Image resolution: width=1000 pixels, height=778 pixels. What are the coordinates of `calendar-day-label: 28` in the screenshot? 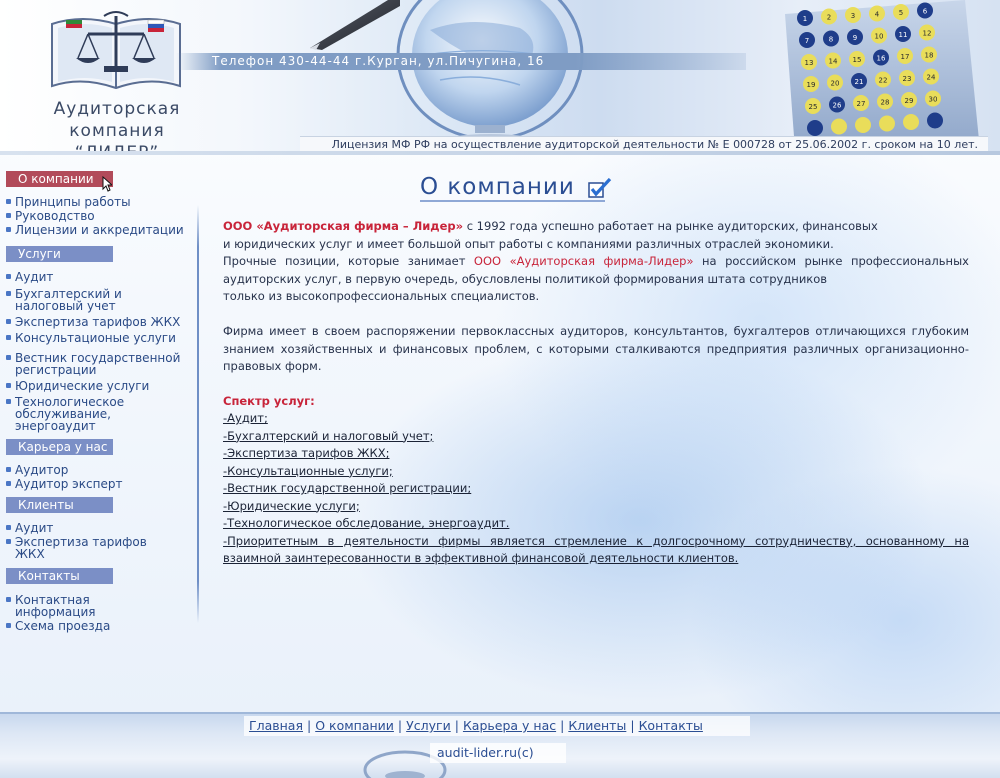 It's located at (885, 103).